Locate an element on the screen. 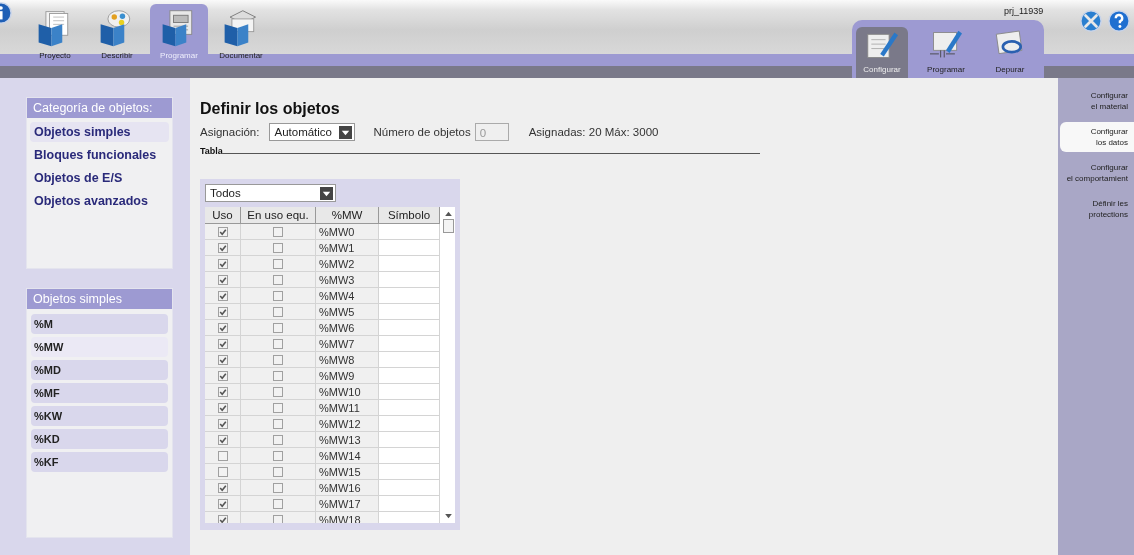 This screenshot has width=1134, height=555. object-type-item: %KF is located at coordinates (99, 462).